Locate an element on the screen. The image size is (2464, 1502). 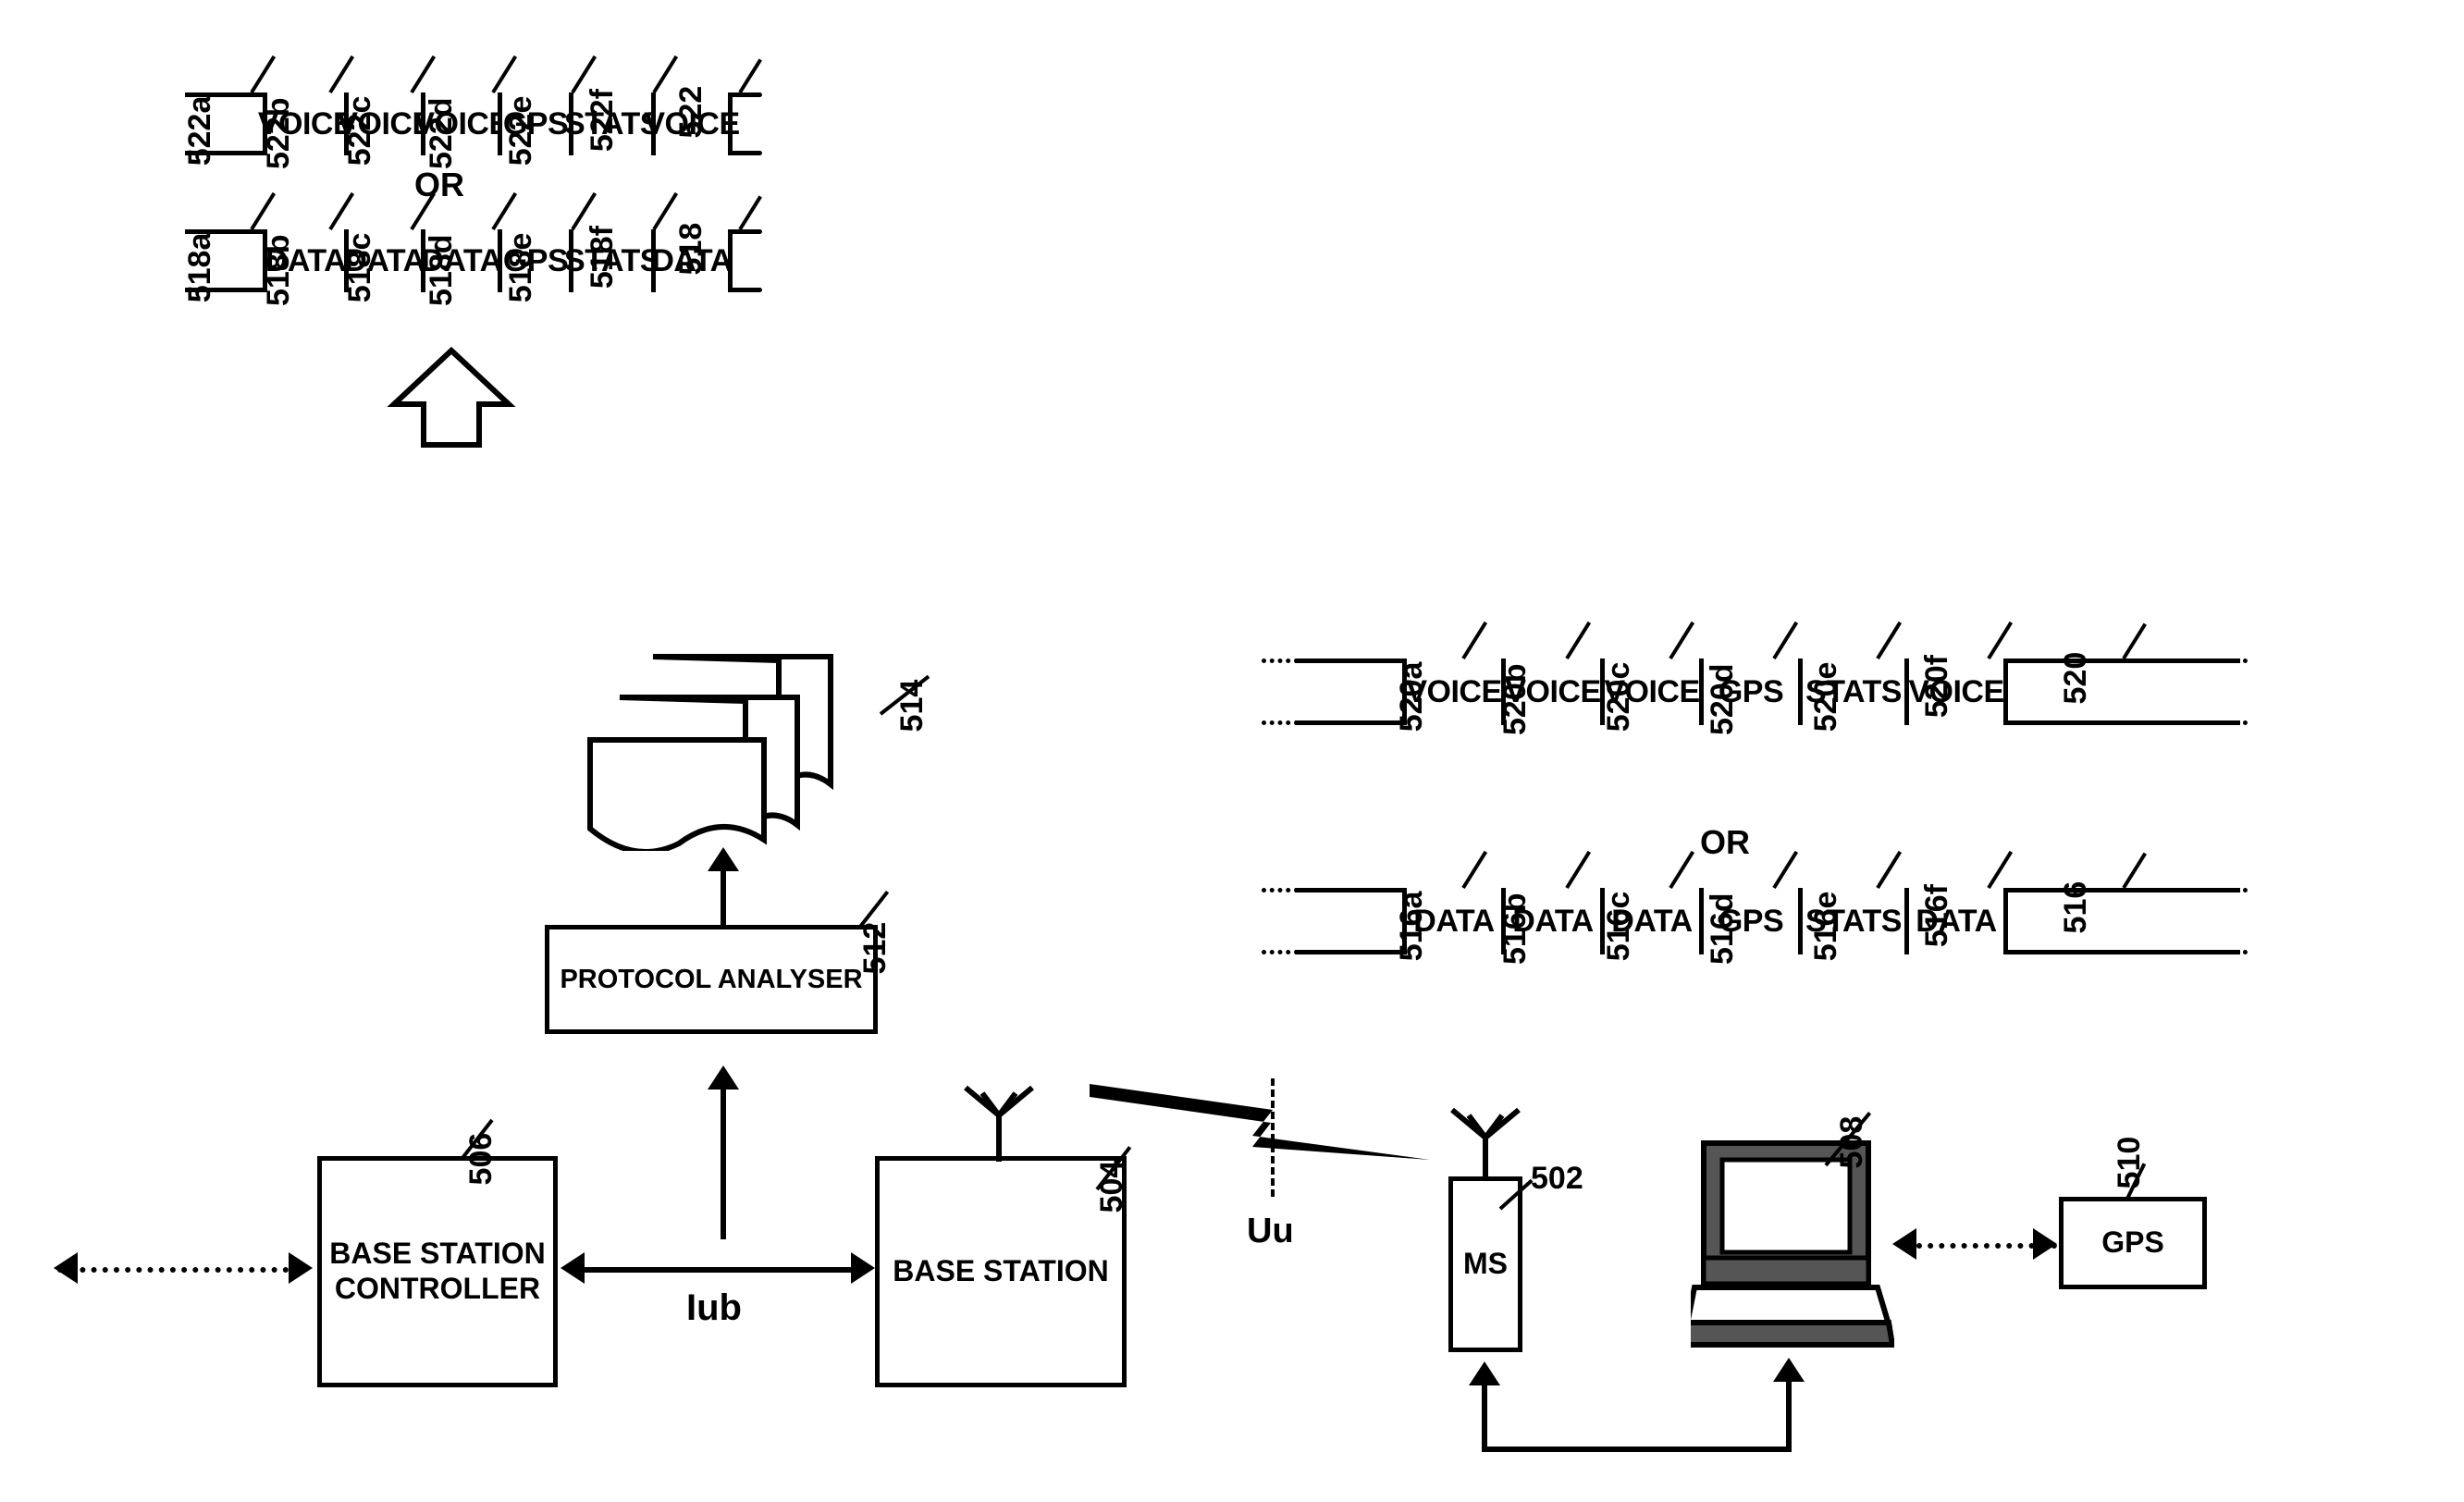
laptop-gps-arrow-right is located at coordinates (2045, 1244).